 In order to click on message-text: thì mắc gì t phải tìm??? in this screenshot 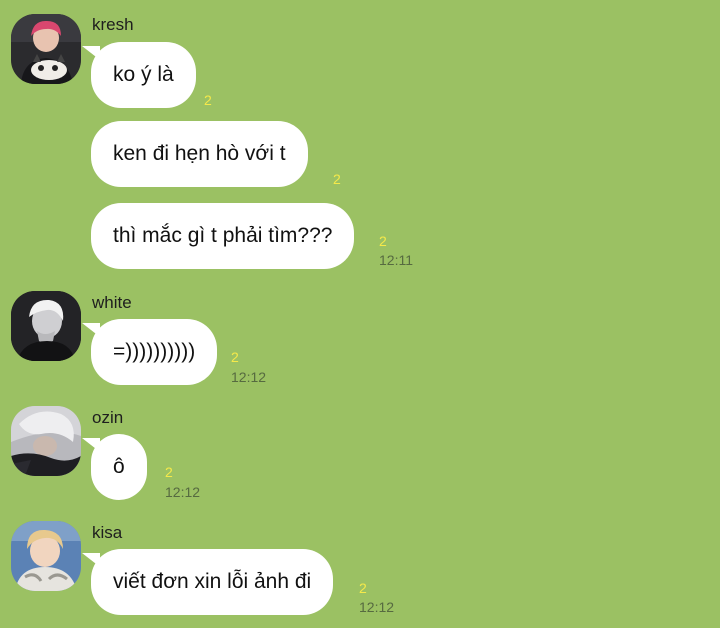, I will do `click(223, 235)`.